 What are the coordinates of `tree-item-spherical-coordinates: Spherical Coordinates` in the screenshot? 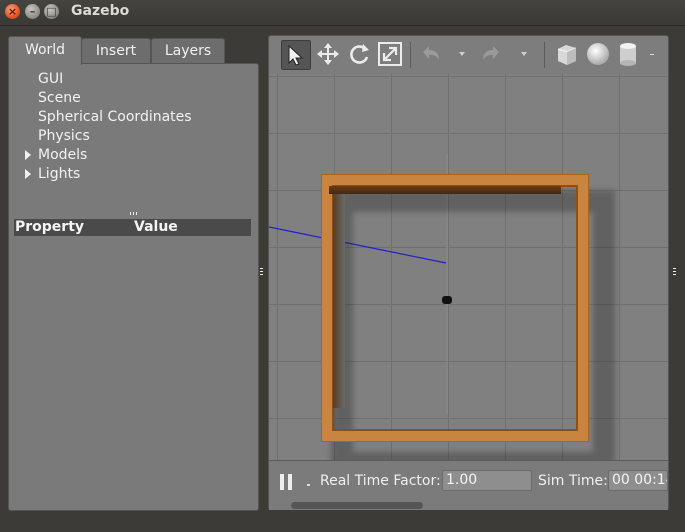 It's located at (115, 117).